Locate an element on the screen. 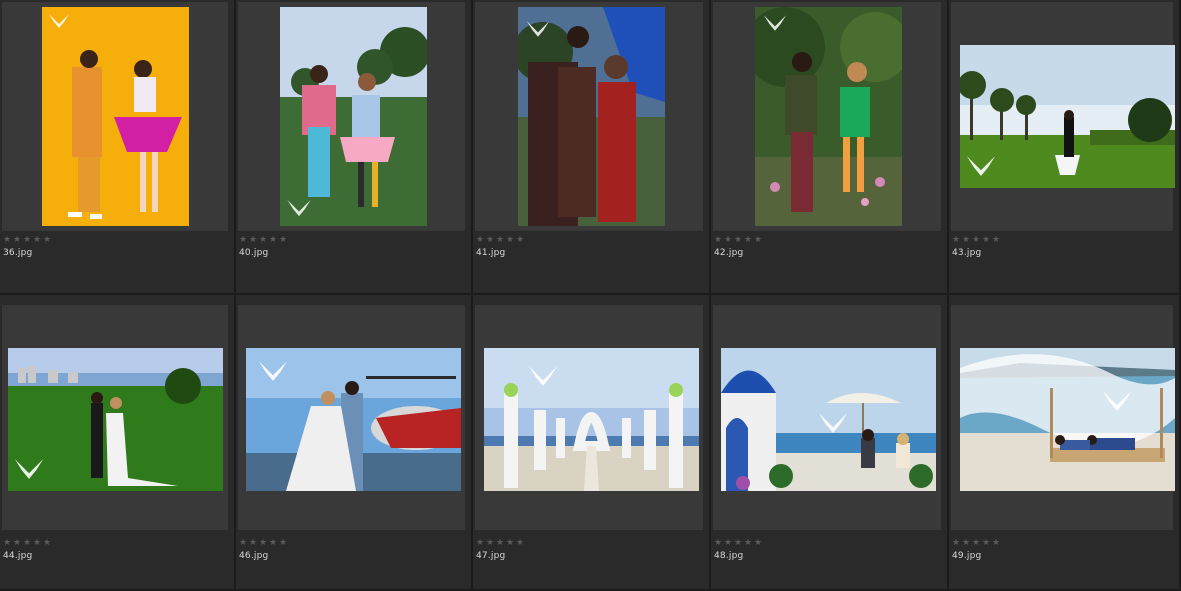 The image size is (1181, 591). thumbnail-cell: ★ ★ ★ ★ ★ 47.jpg is located at coordinates (592, 443).